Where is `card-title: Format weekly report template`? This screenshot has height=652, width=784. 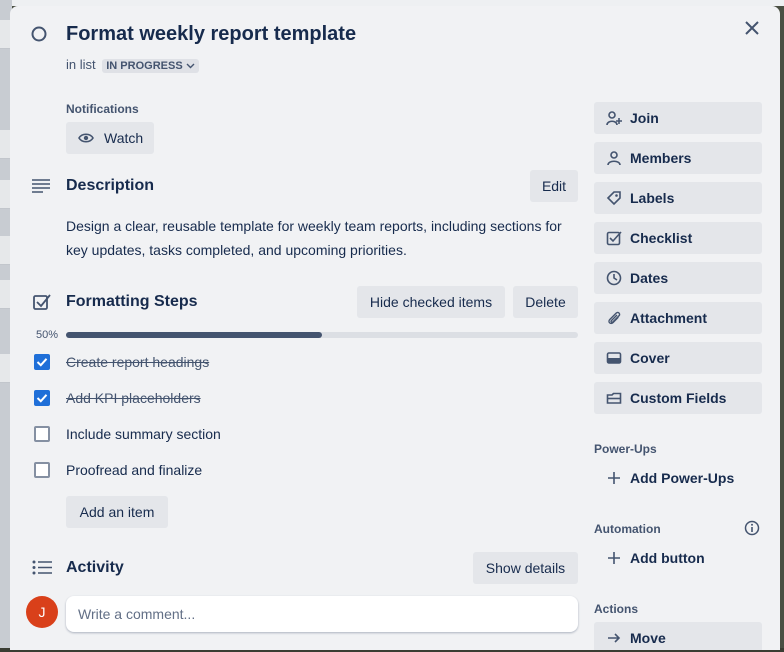 card-title: Format weekly report template is located at coordinates (211, 34).